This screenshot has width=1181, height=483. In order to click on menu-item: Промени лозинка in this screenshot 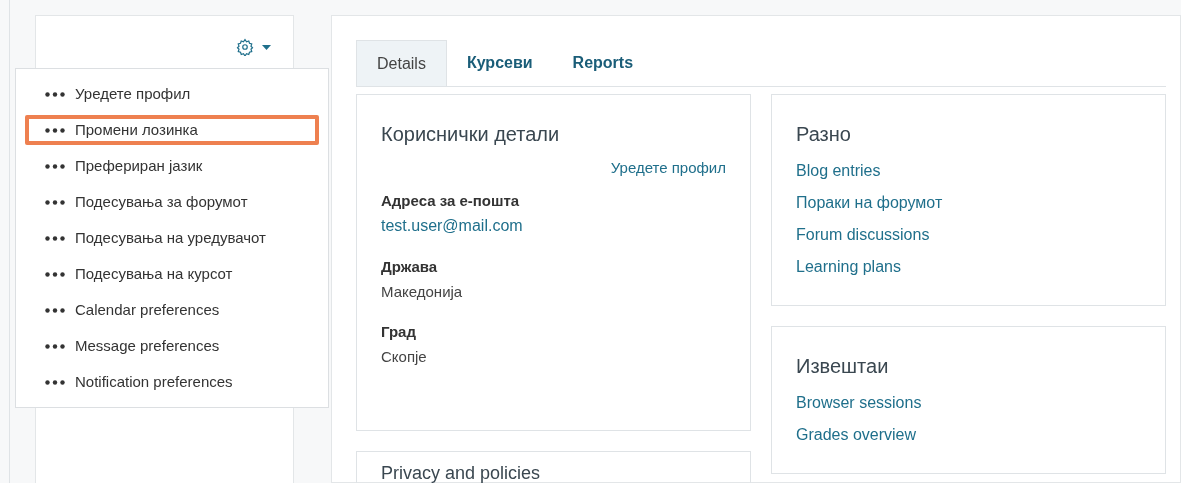, I will do `click(172, 130)`.